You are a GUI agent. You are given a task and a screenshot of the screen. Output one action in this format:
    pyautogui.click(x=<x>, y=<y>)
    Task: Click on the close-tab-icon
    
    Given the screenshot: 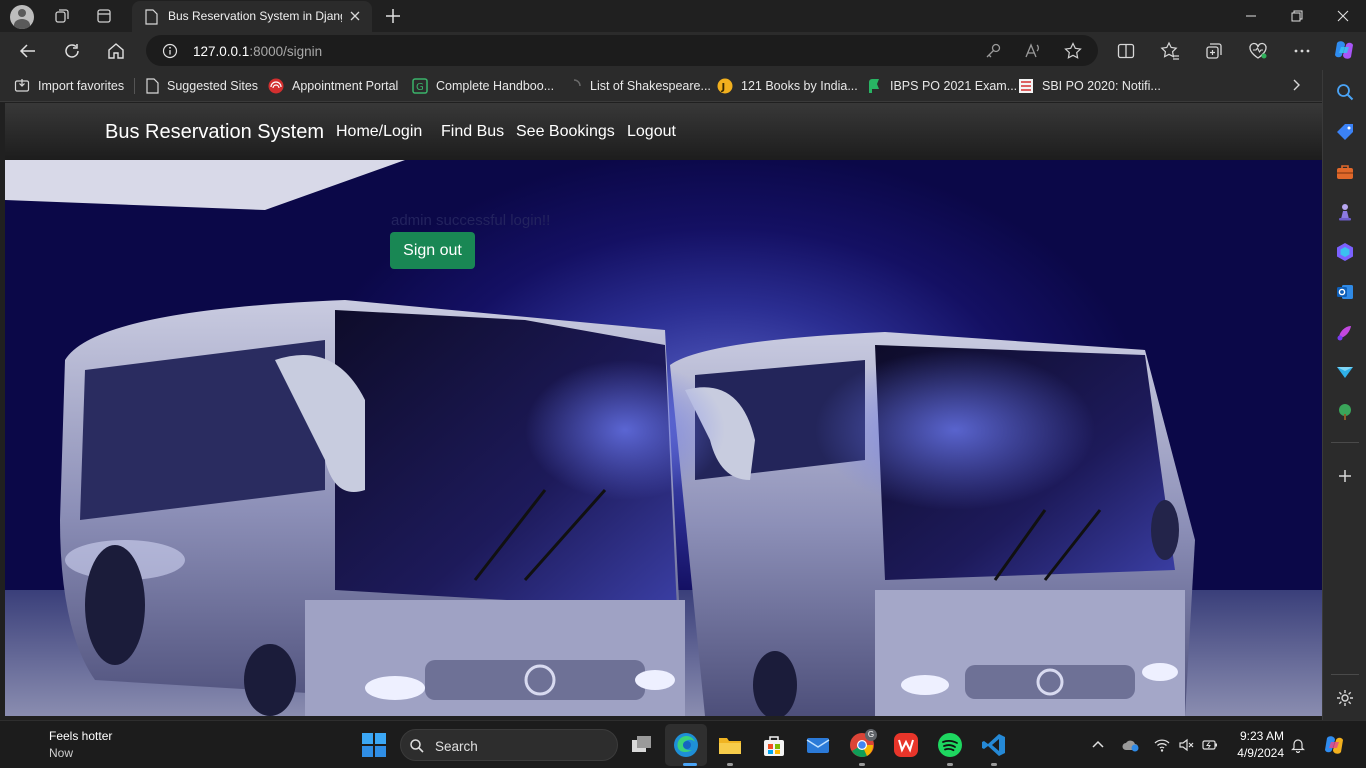 What is the action you would take?
    pyautogui.click(x=355, y=16)
    